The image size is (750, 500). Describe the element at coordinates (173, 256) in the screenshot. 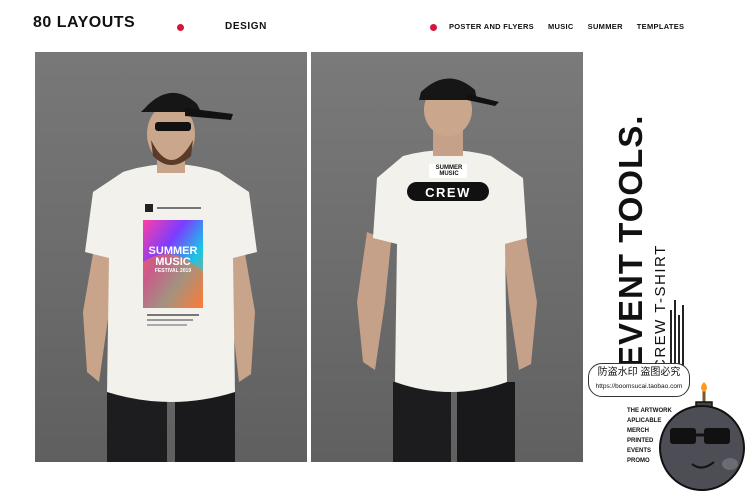

I see `print-title: SUMMER MUSIC` at that location.